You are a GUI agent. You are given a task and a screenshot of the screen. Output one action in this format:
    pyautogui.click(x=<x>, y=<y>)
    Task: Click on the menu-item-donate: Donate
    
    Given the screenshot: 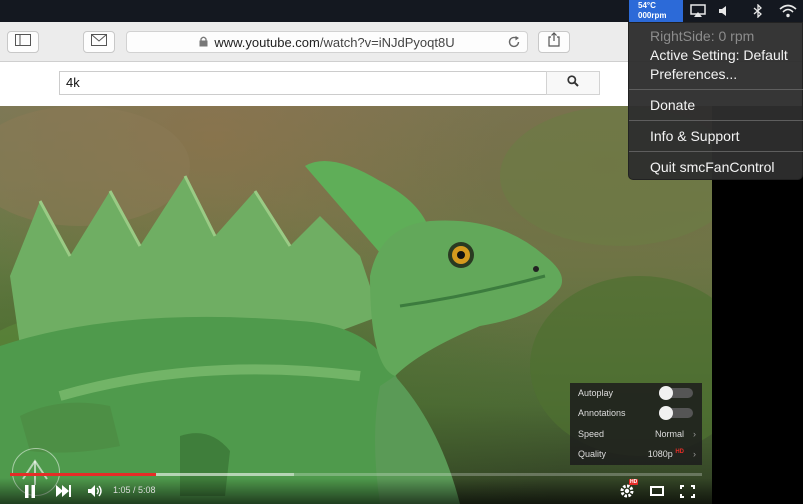 What is the action you would take?
    pyautogui.click(x=672, y=105)
    